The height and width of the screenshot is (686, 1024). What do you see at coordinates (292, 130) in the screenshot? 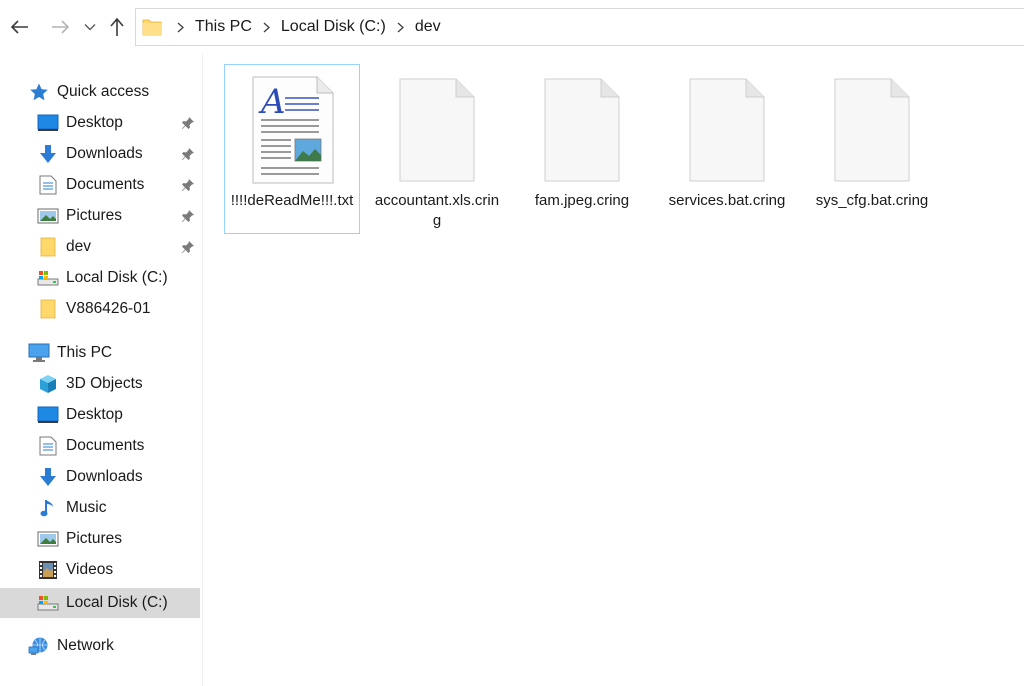
I see `text-document-icon: A` at bounding box center [292, 130].